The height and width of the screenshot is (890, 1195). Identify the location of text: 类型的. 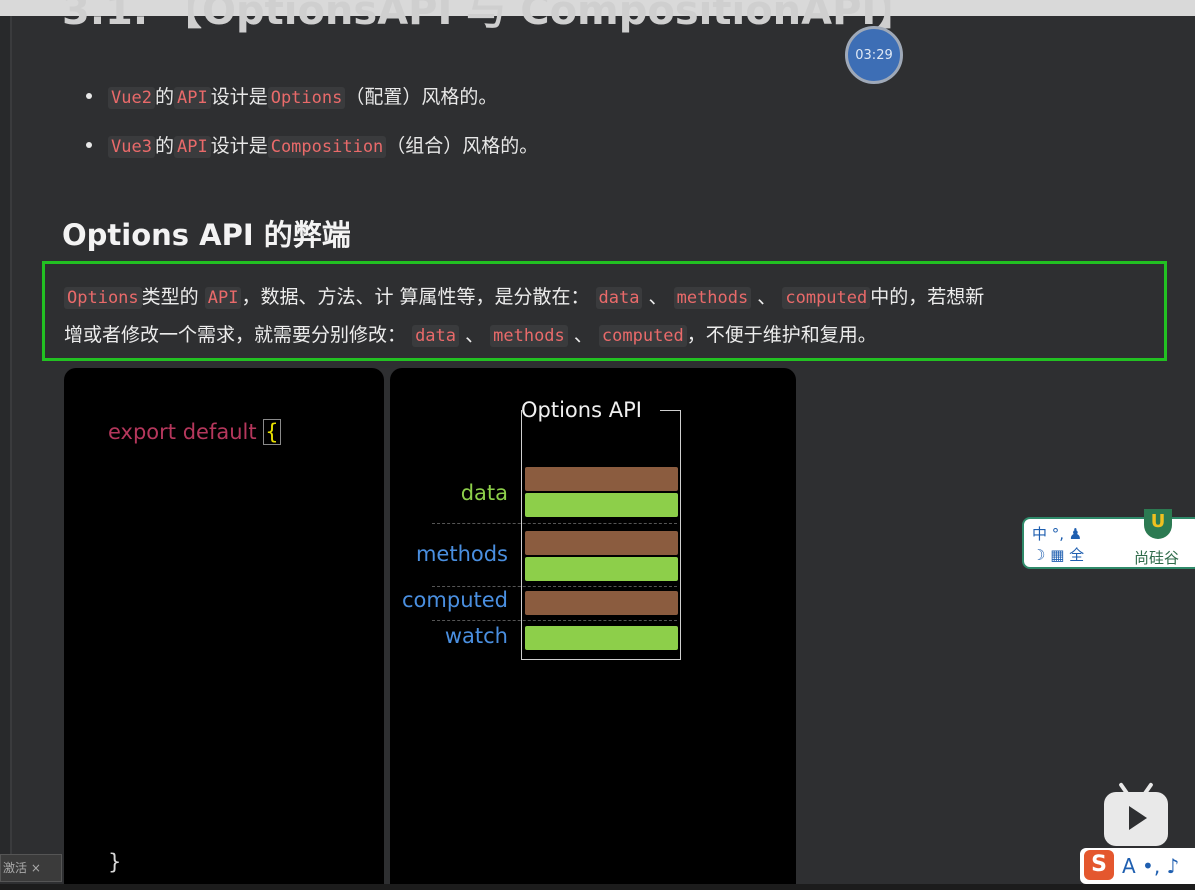
(170, 297).